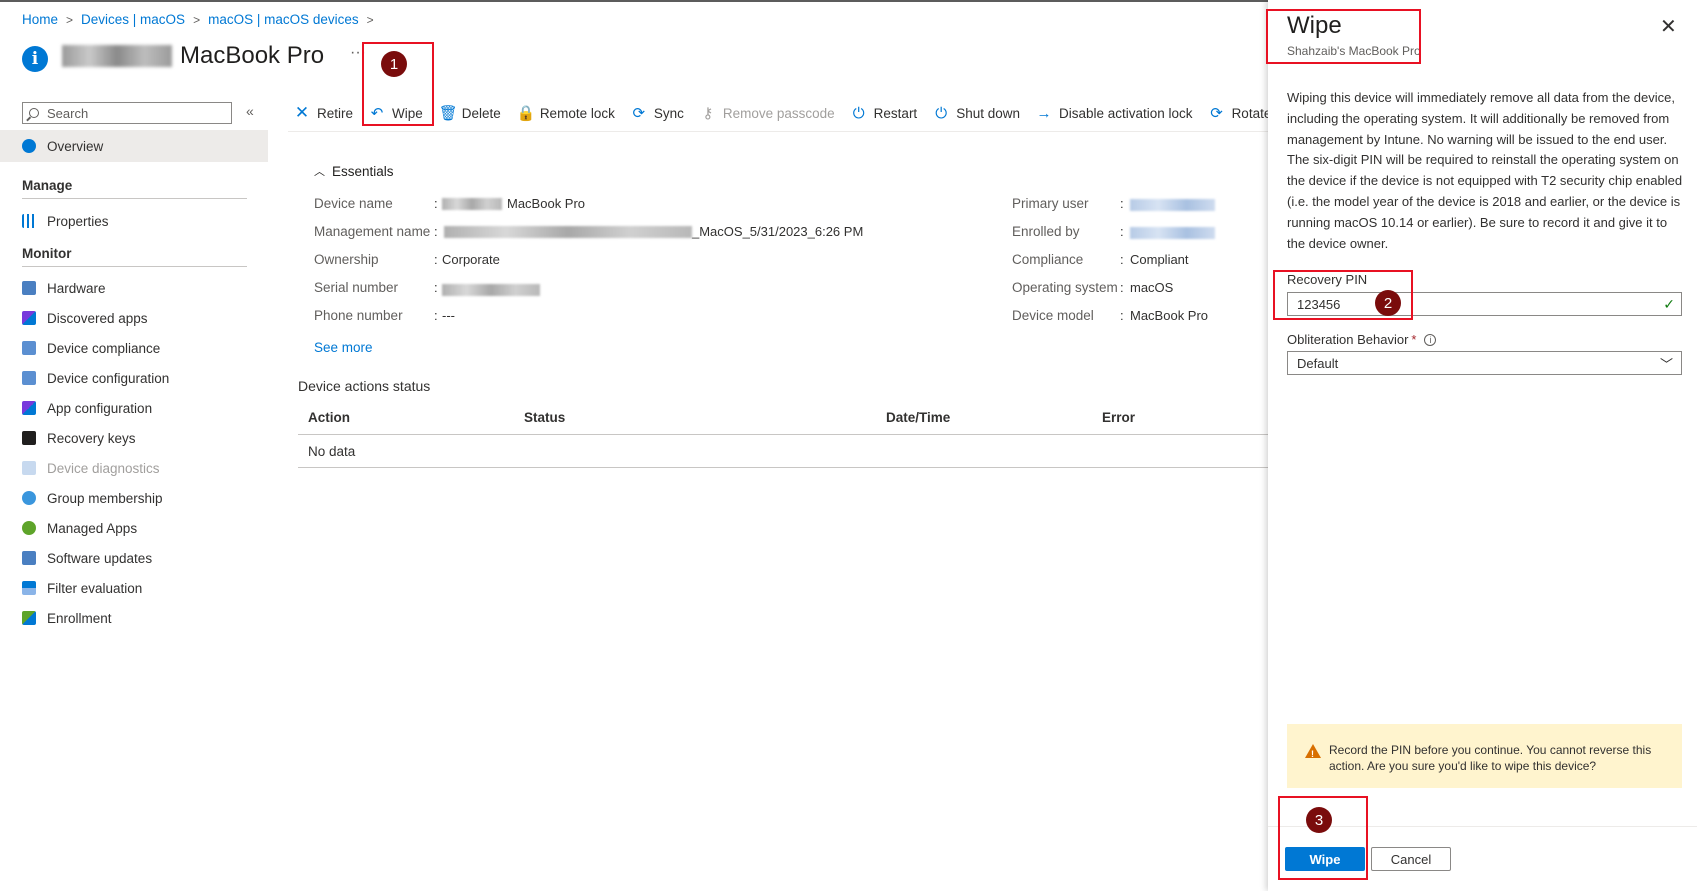  I want to click on essentials-title: Essentials, so click(363, 171).